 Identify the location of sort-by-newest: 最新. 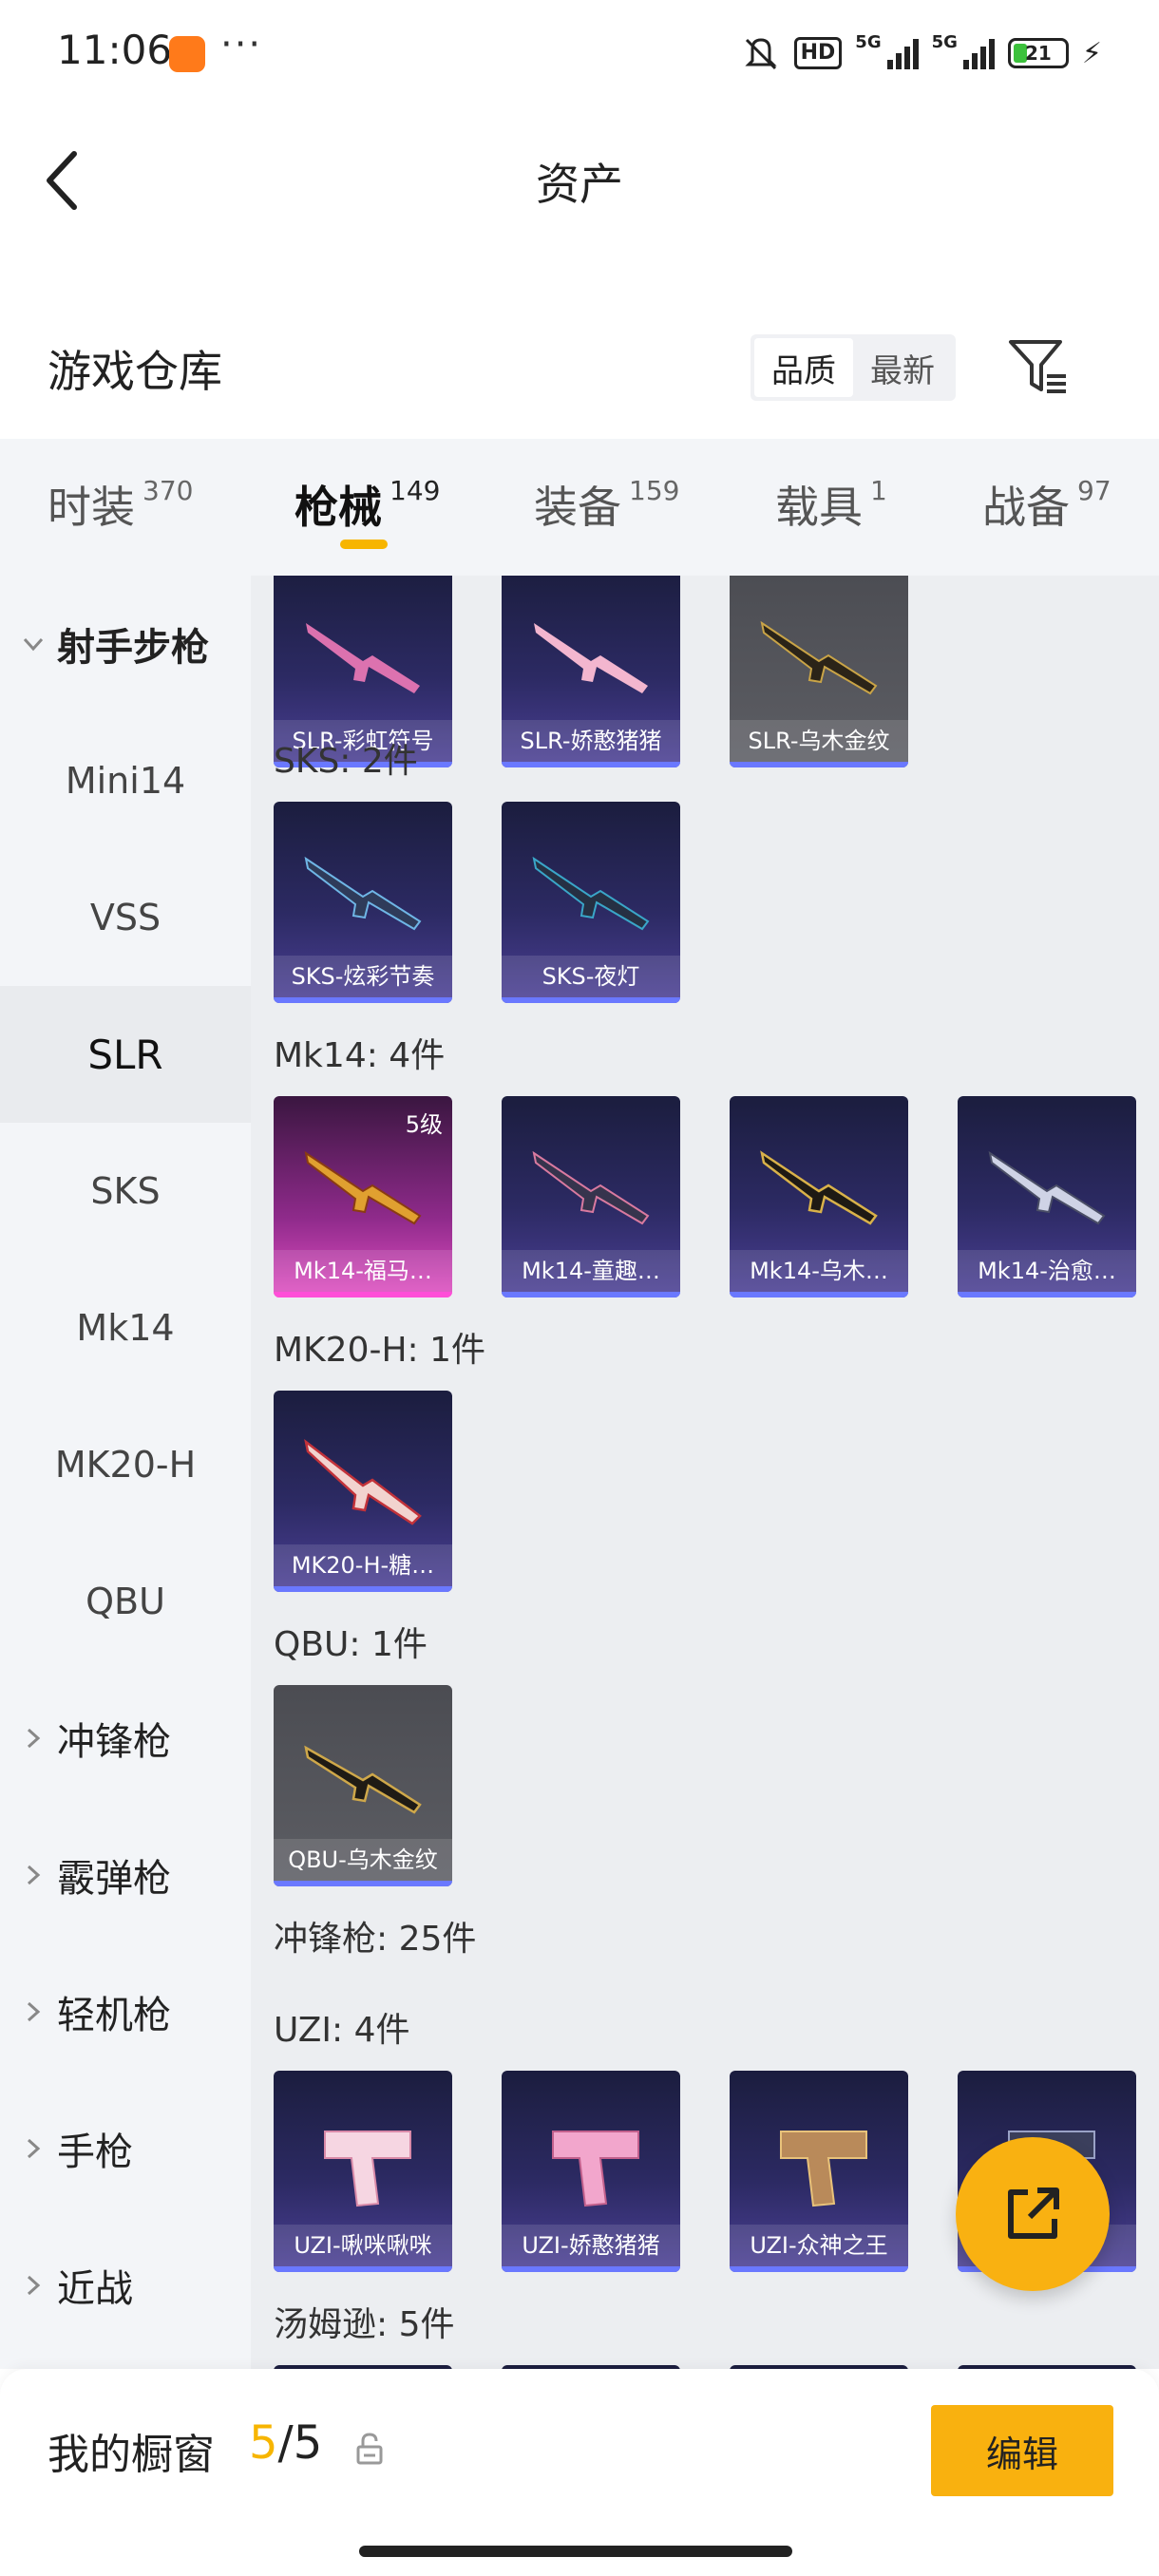
(902, 367).